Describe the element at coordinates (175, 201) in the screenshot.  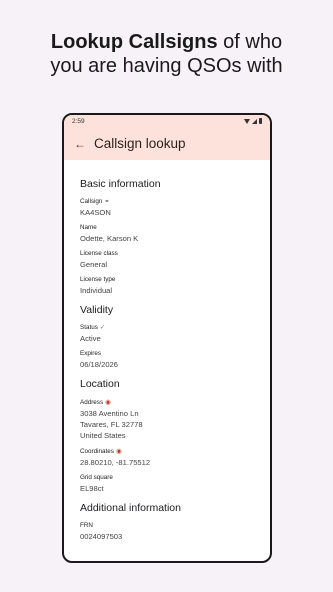
I see `field-label: Callsign ⚭` at that location.